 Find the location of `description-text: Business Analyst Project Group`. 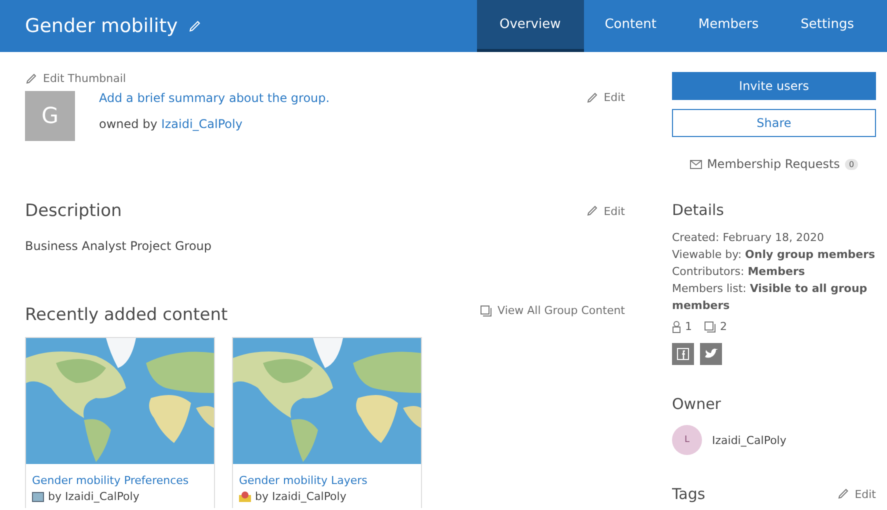

description-text: Business Analyst Project Group is located at coordinates (118, 246).